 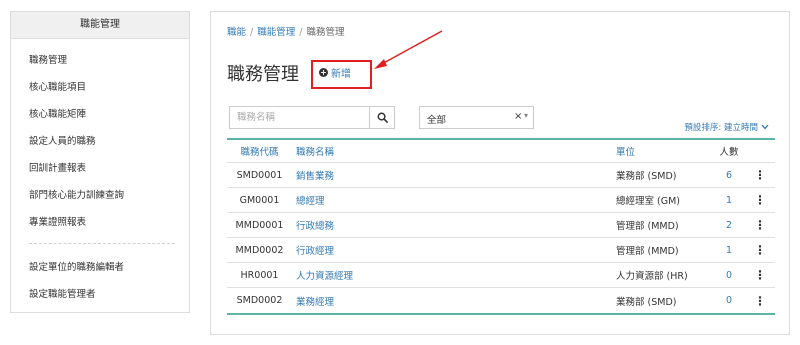 What do you see at coordinates (526, 115) in the screenshot?
I see `caret-down-icon: ▾` at bounding box center [526, 115].